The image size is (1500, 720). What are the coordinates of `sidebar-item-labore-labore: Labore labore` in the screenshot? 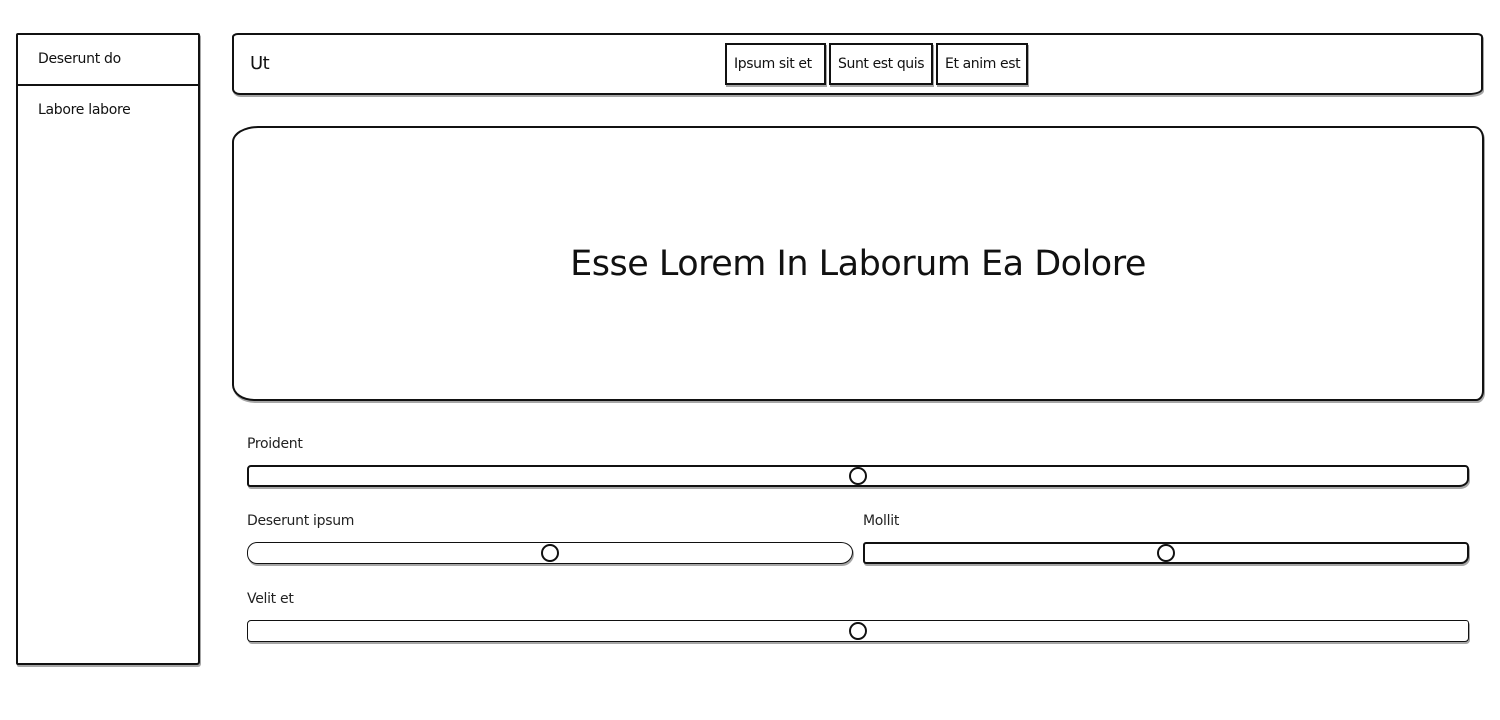 It's located at (108, 110).